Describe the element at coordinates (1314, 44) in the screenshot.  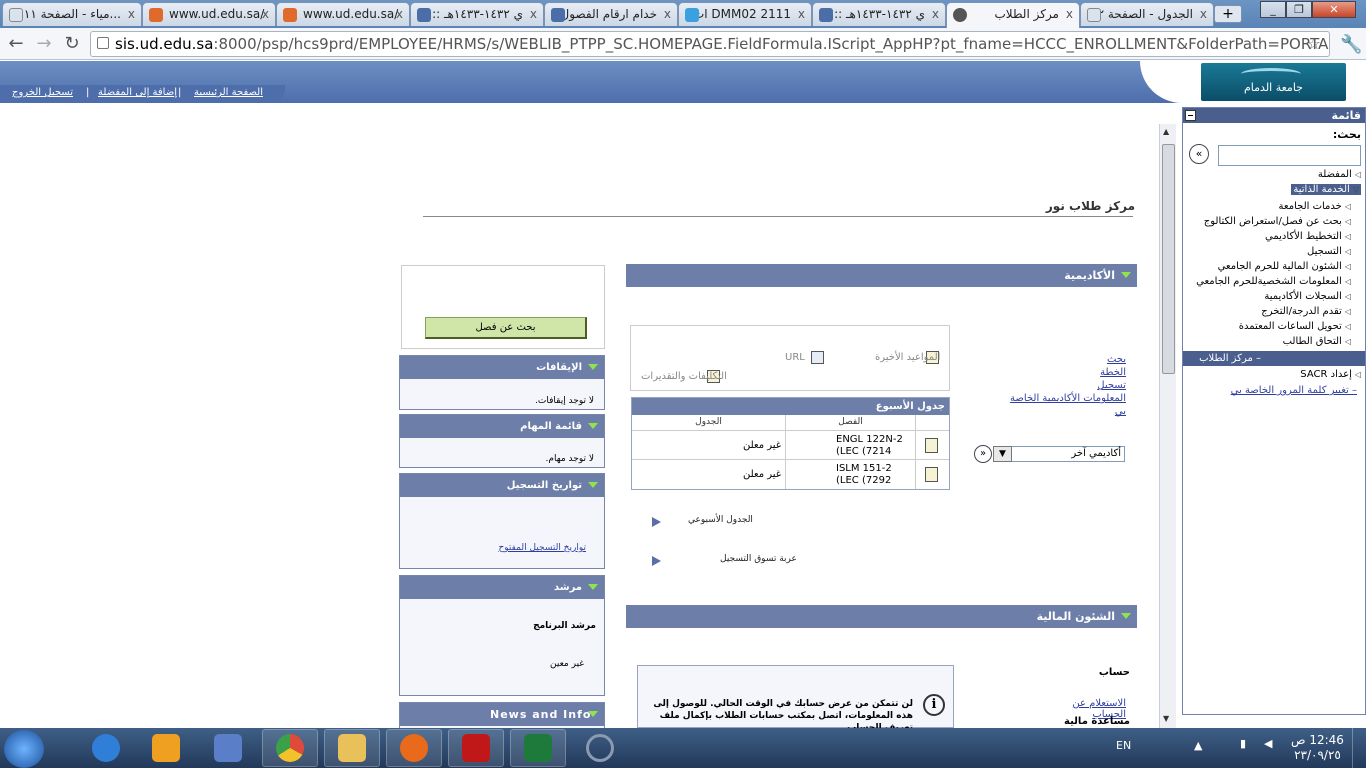
I see `bookmark-star-icon: ☆` at that location.